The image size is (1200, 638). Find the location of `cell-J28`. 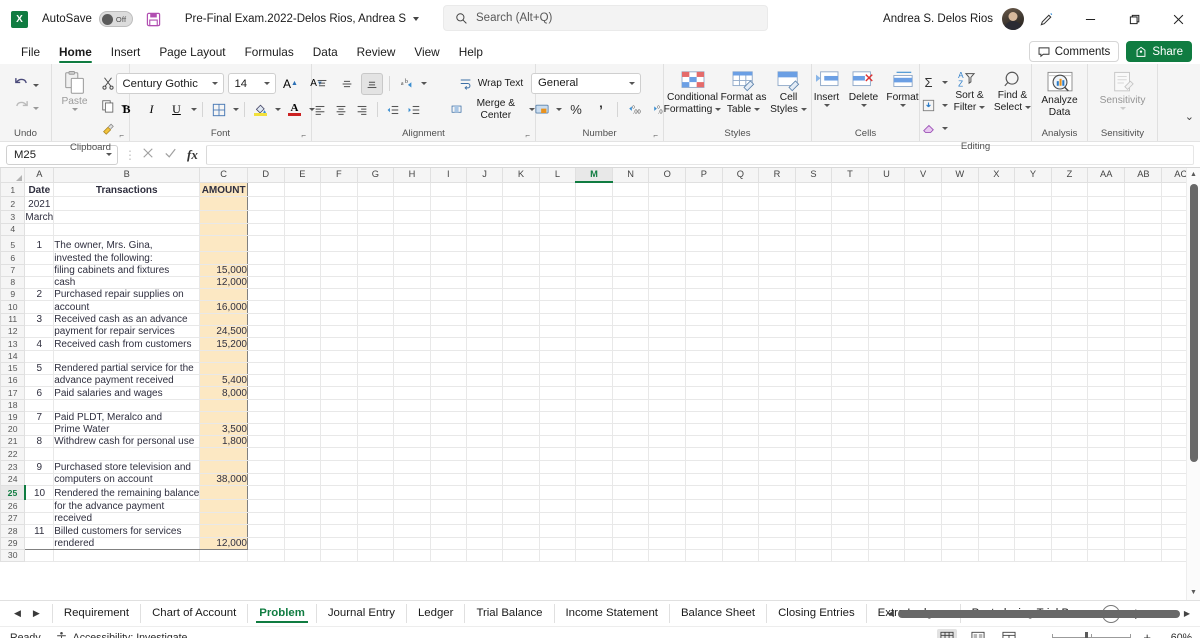

cell-J28 is located at coordinates (485, 531).